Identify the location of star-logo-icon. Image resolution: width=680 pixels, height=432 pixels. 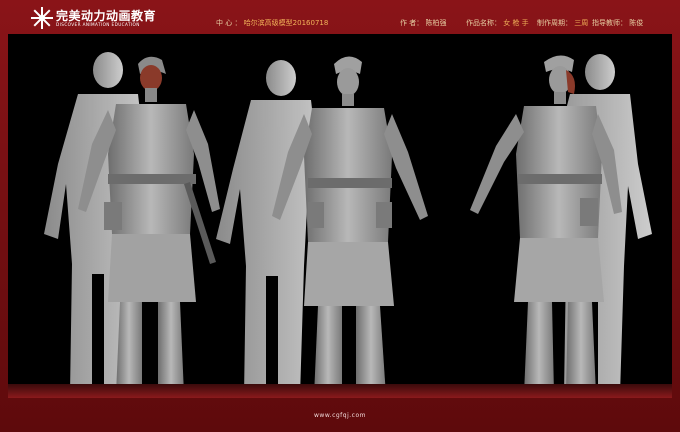
(42, 18).